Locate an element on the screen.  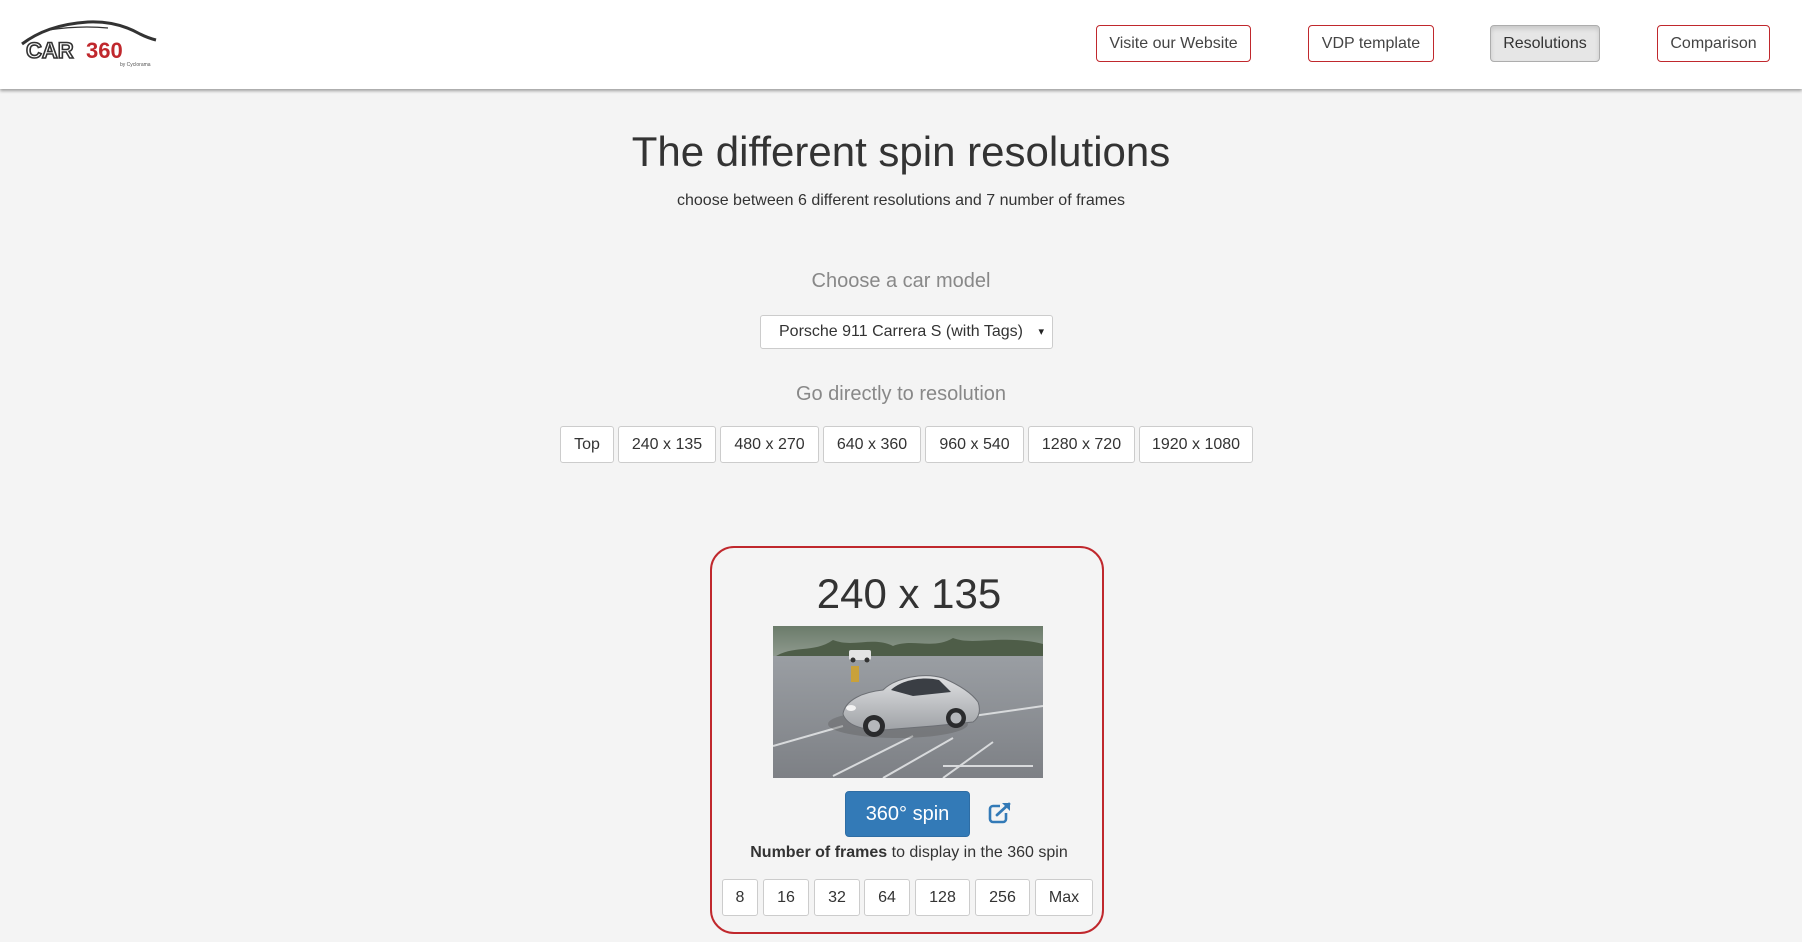
frames-button-32: 32 is located at coordinates (837, 897).